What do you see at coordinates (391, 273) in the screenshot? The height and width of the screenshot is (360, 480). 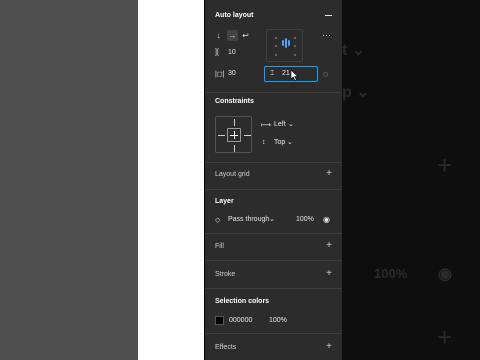 I see `ghost-opacity: 100%` at bounding box center [391, 273].